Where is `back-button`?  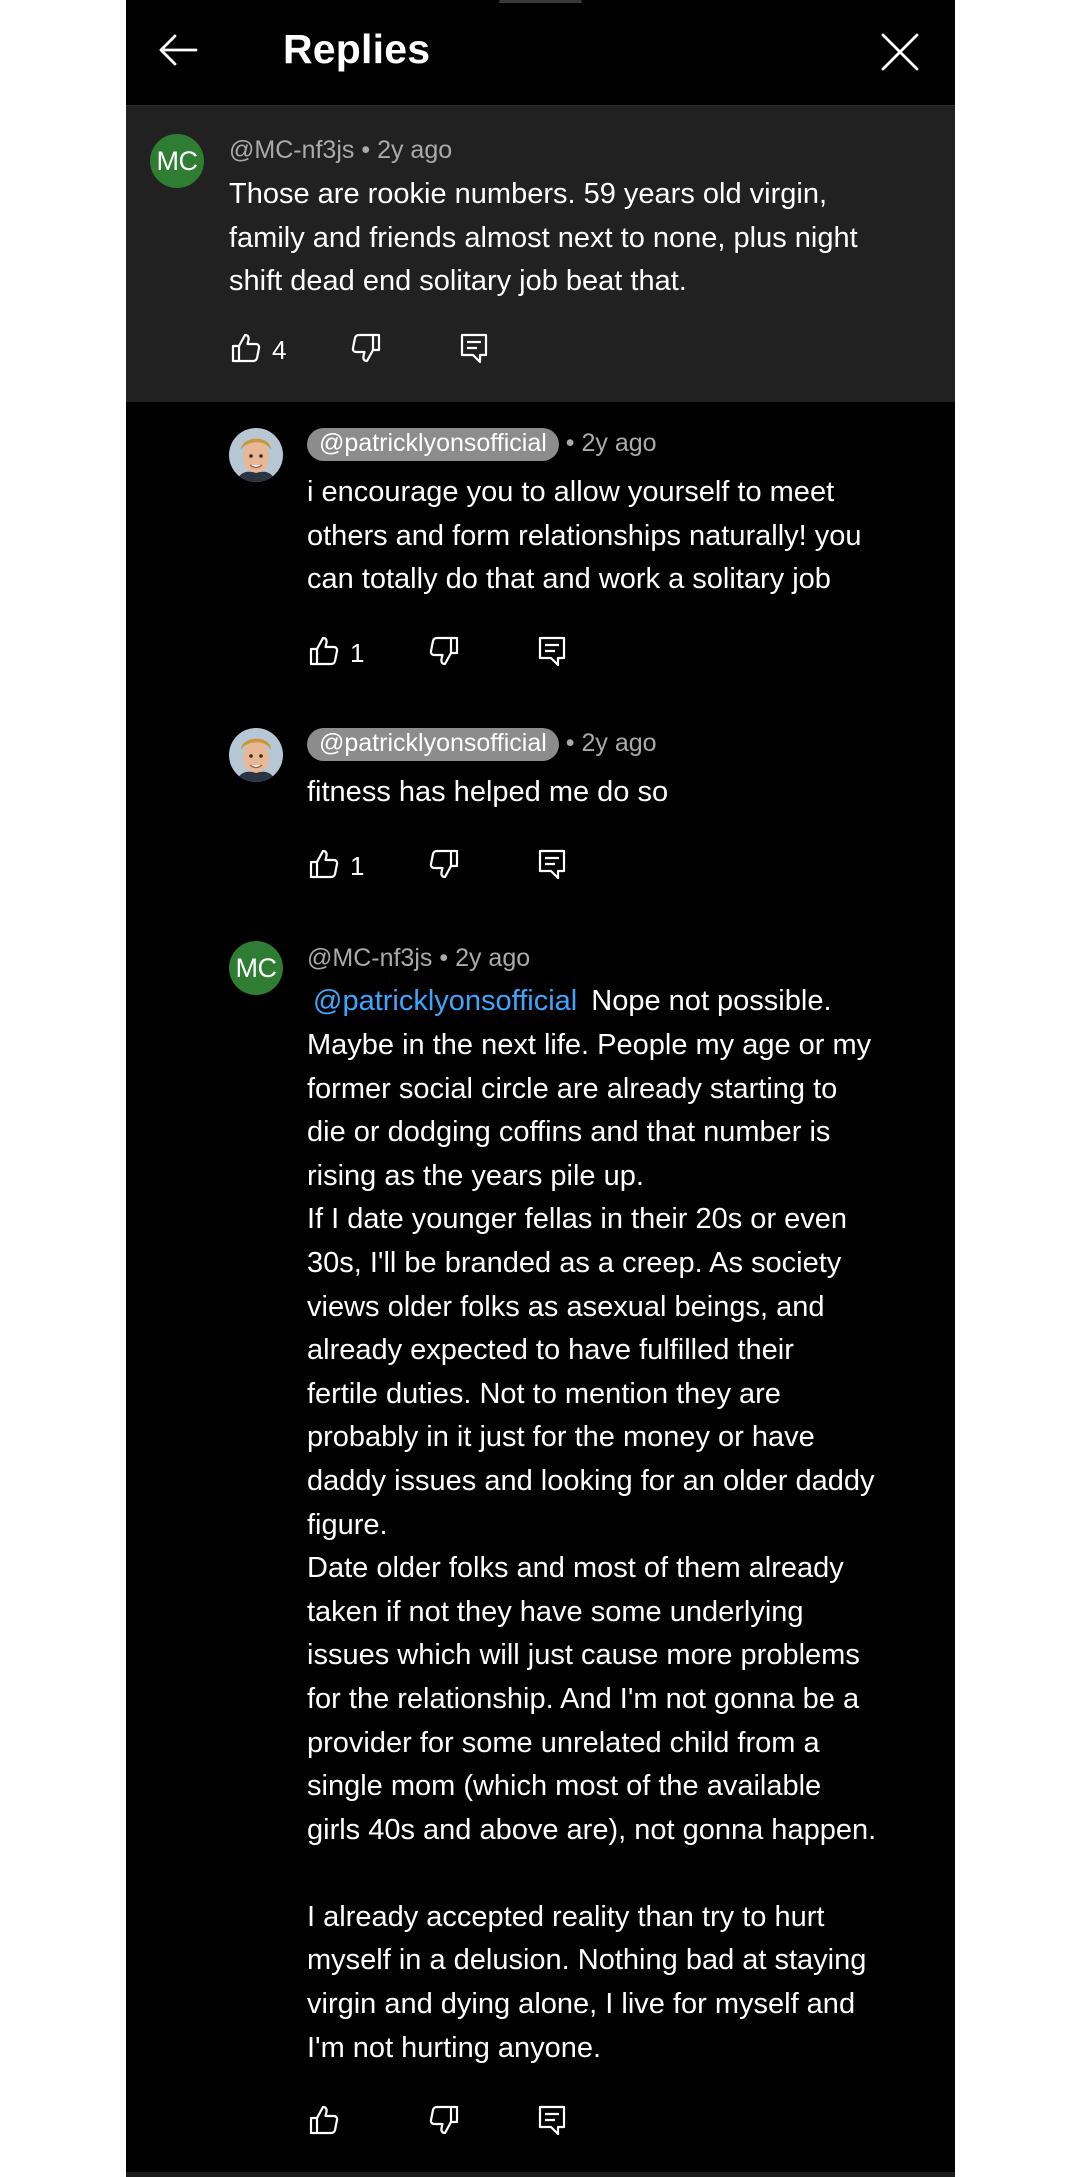 back-button is located at coordinates (178, 50).